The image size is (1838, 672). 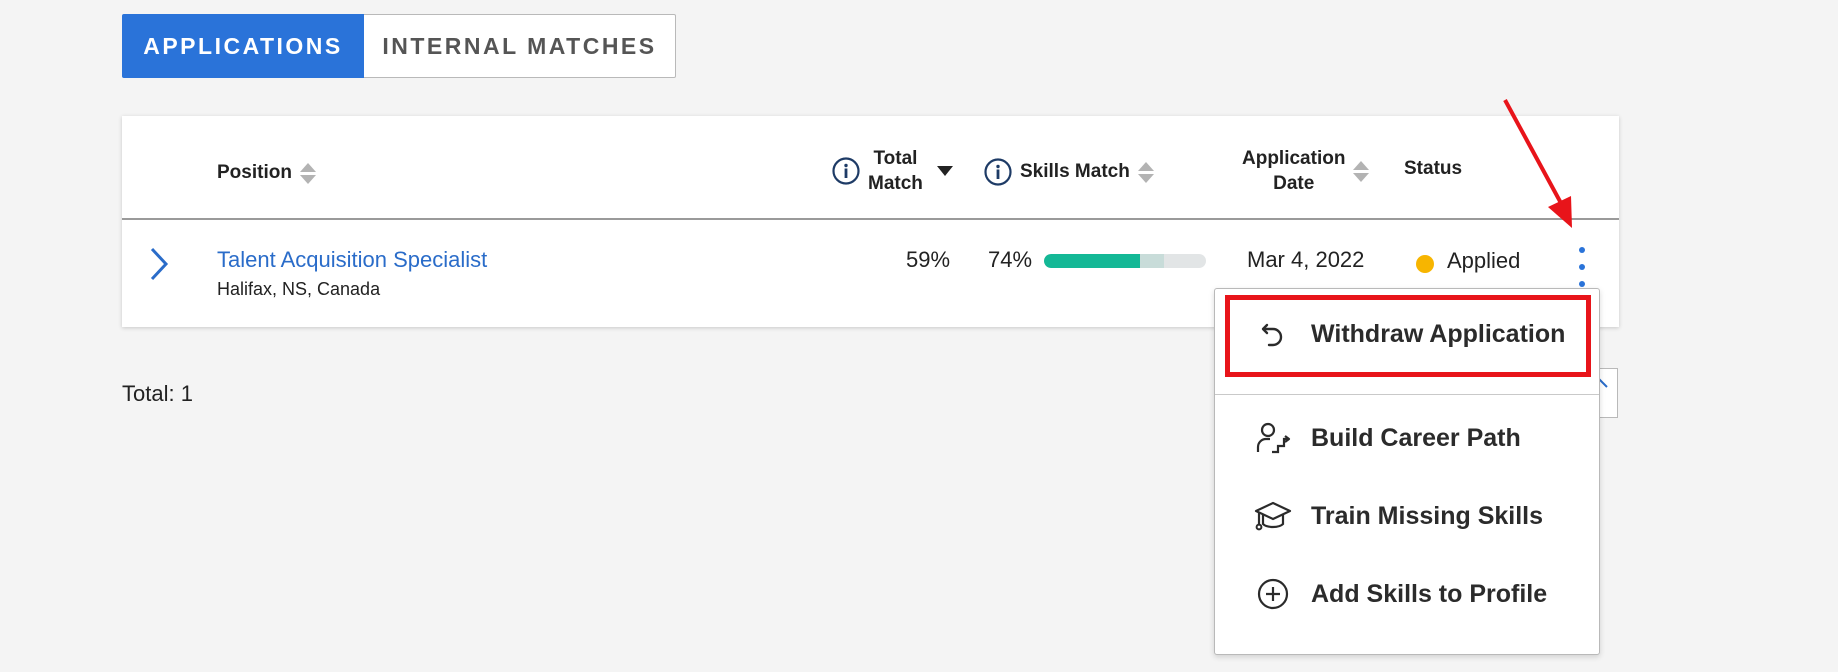 I want to click on more-options-kebab-icon, so click(x=1582, y=267).